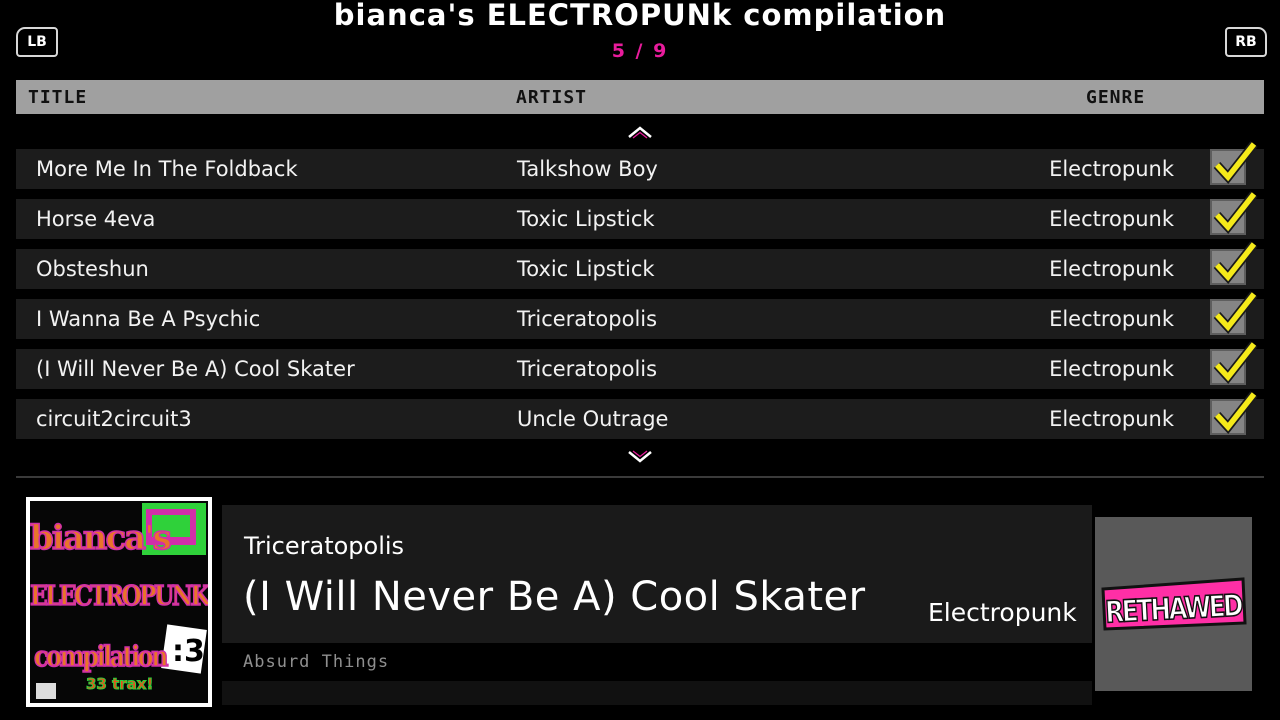  What do you see at coordinates (57, 97) in the screenshot?
I see `column-header-title: TITLE` at bounding box center [57, 97].